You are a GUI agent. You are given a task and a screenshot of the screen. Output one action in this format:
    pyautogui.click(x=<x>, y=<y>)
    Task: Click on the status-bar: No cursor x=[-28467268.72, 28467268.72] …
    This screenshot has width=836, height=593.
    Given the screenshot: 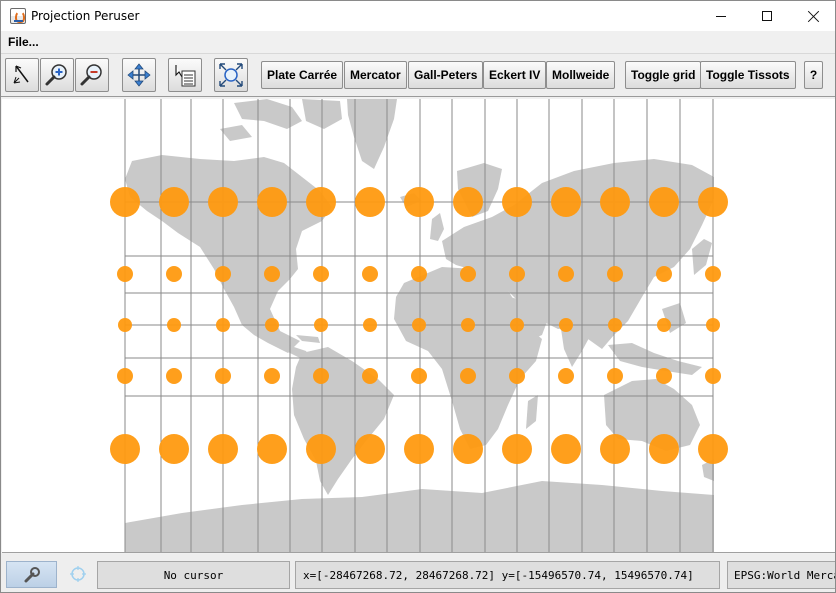 What is the action you would take?
    pyautogui.click(x=418, y=573)
    